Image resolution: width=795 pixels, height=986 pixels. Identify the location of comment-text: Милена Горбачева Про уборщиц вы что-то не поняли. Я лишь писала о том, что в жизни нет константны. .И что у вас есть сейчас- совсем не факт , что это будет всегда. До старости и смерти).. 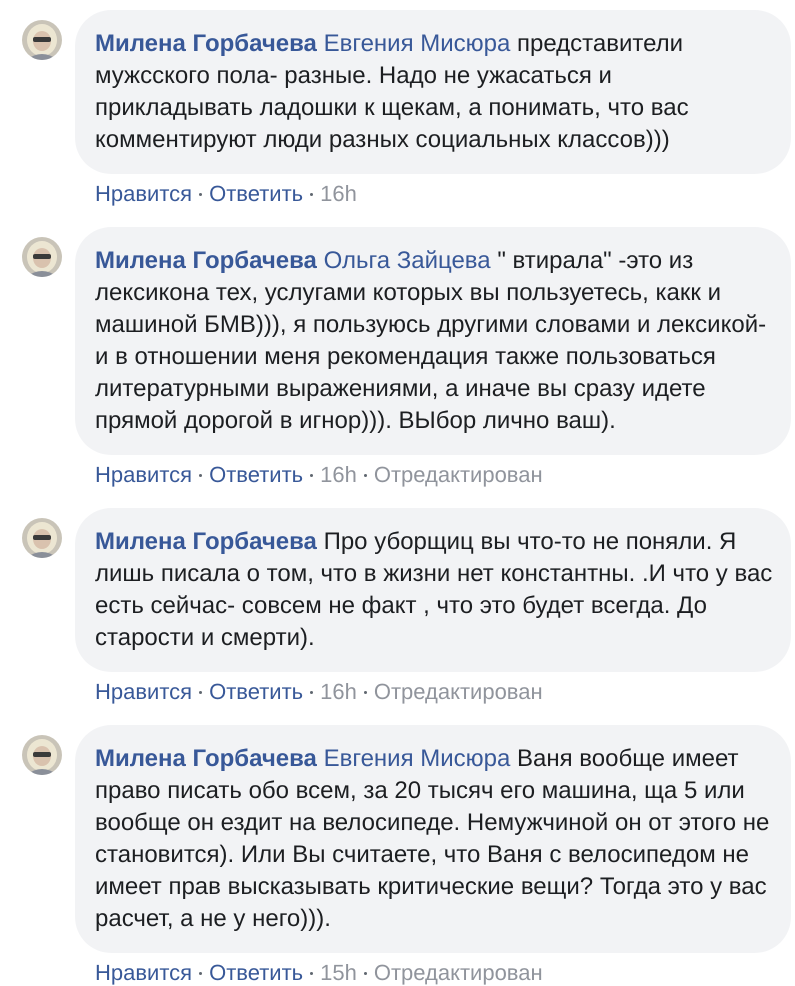
(434, 590).